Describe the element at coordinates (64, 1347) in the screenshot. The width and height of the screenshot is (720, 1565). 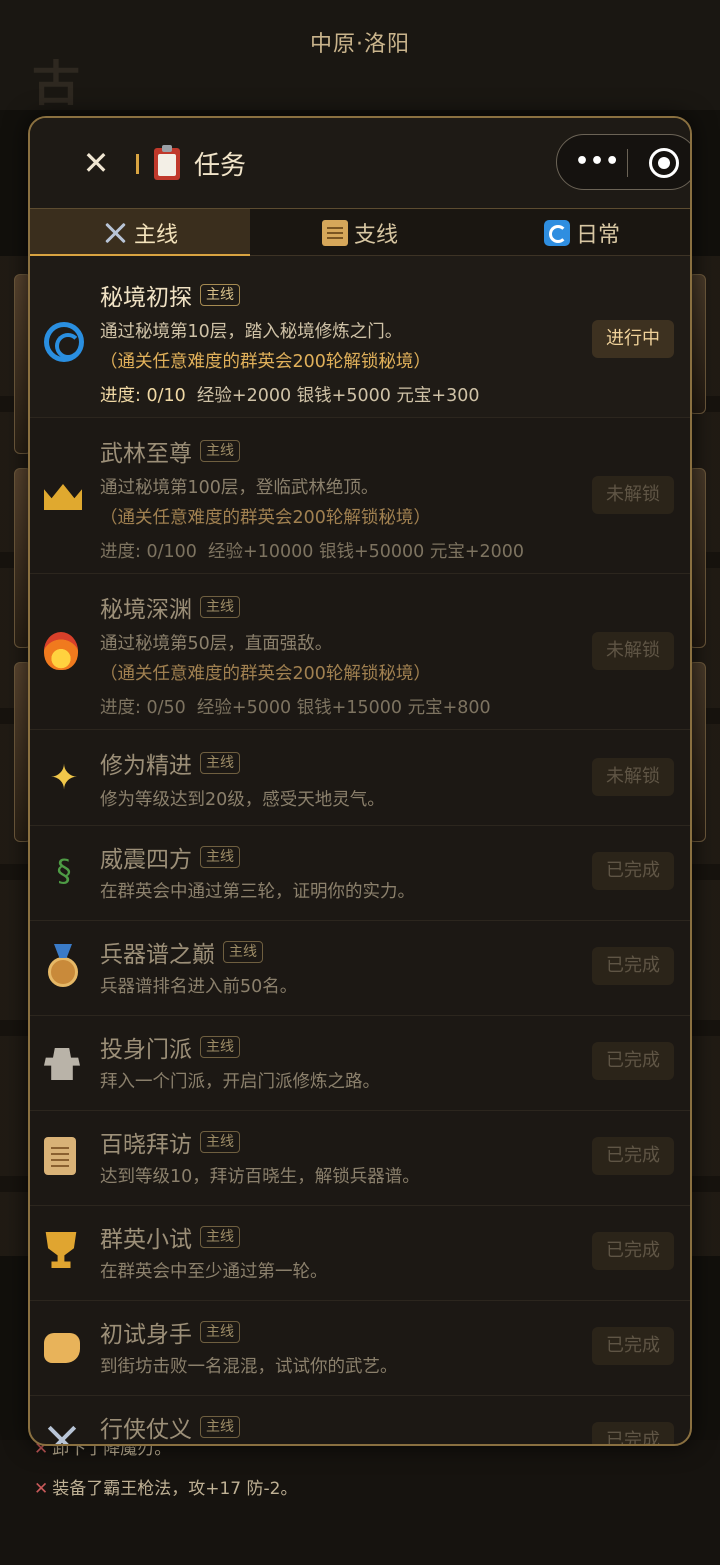
I see `fist-icon` at that location.